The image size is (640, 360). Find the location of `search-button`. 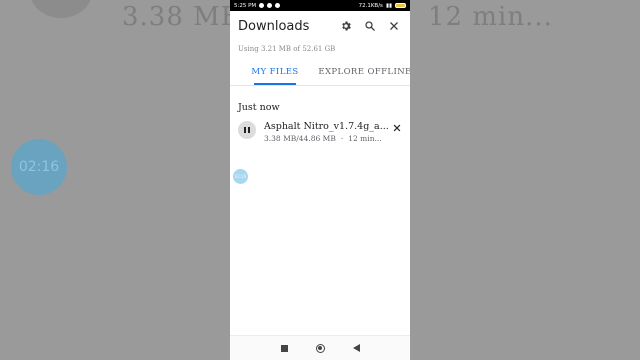

search-button is located at coordinates (370, 26).